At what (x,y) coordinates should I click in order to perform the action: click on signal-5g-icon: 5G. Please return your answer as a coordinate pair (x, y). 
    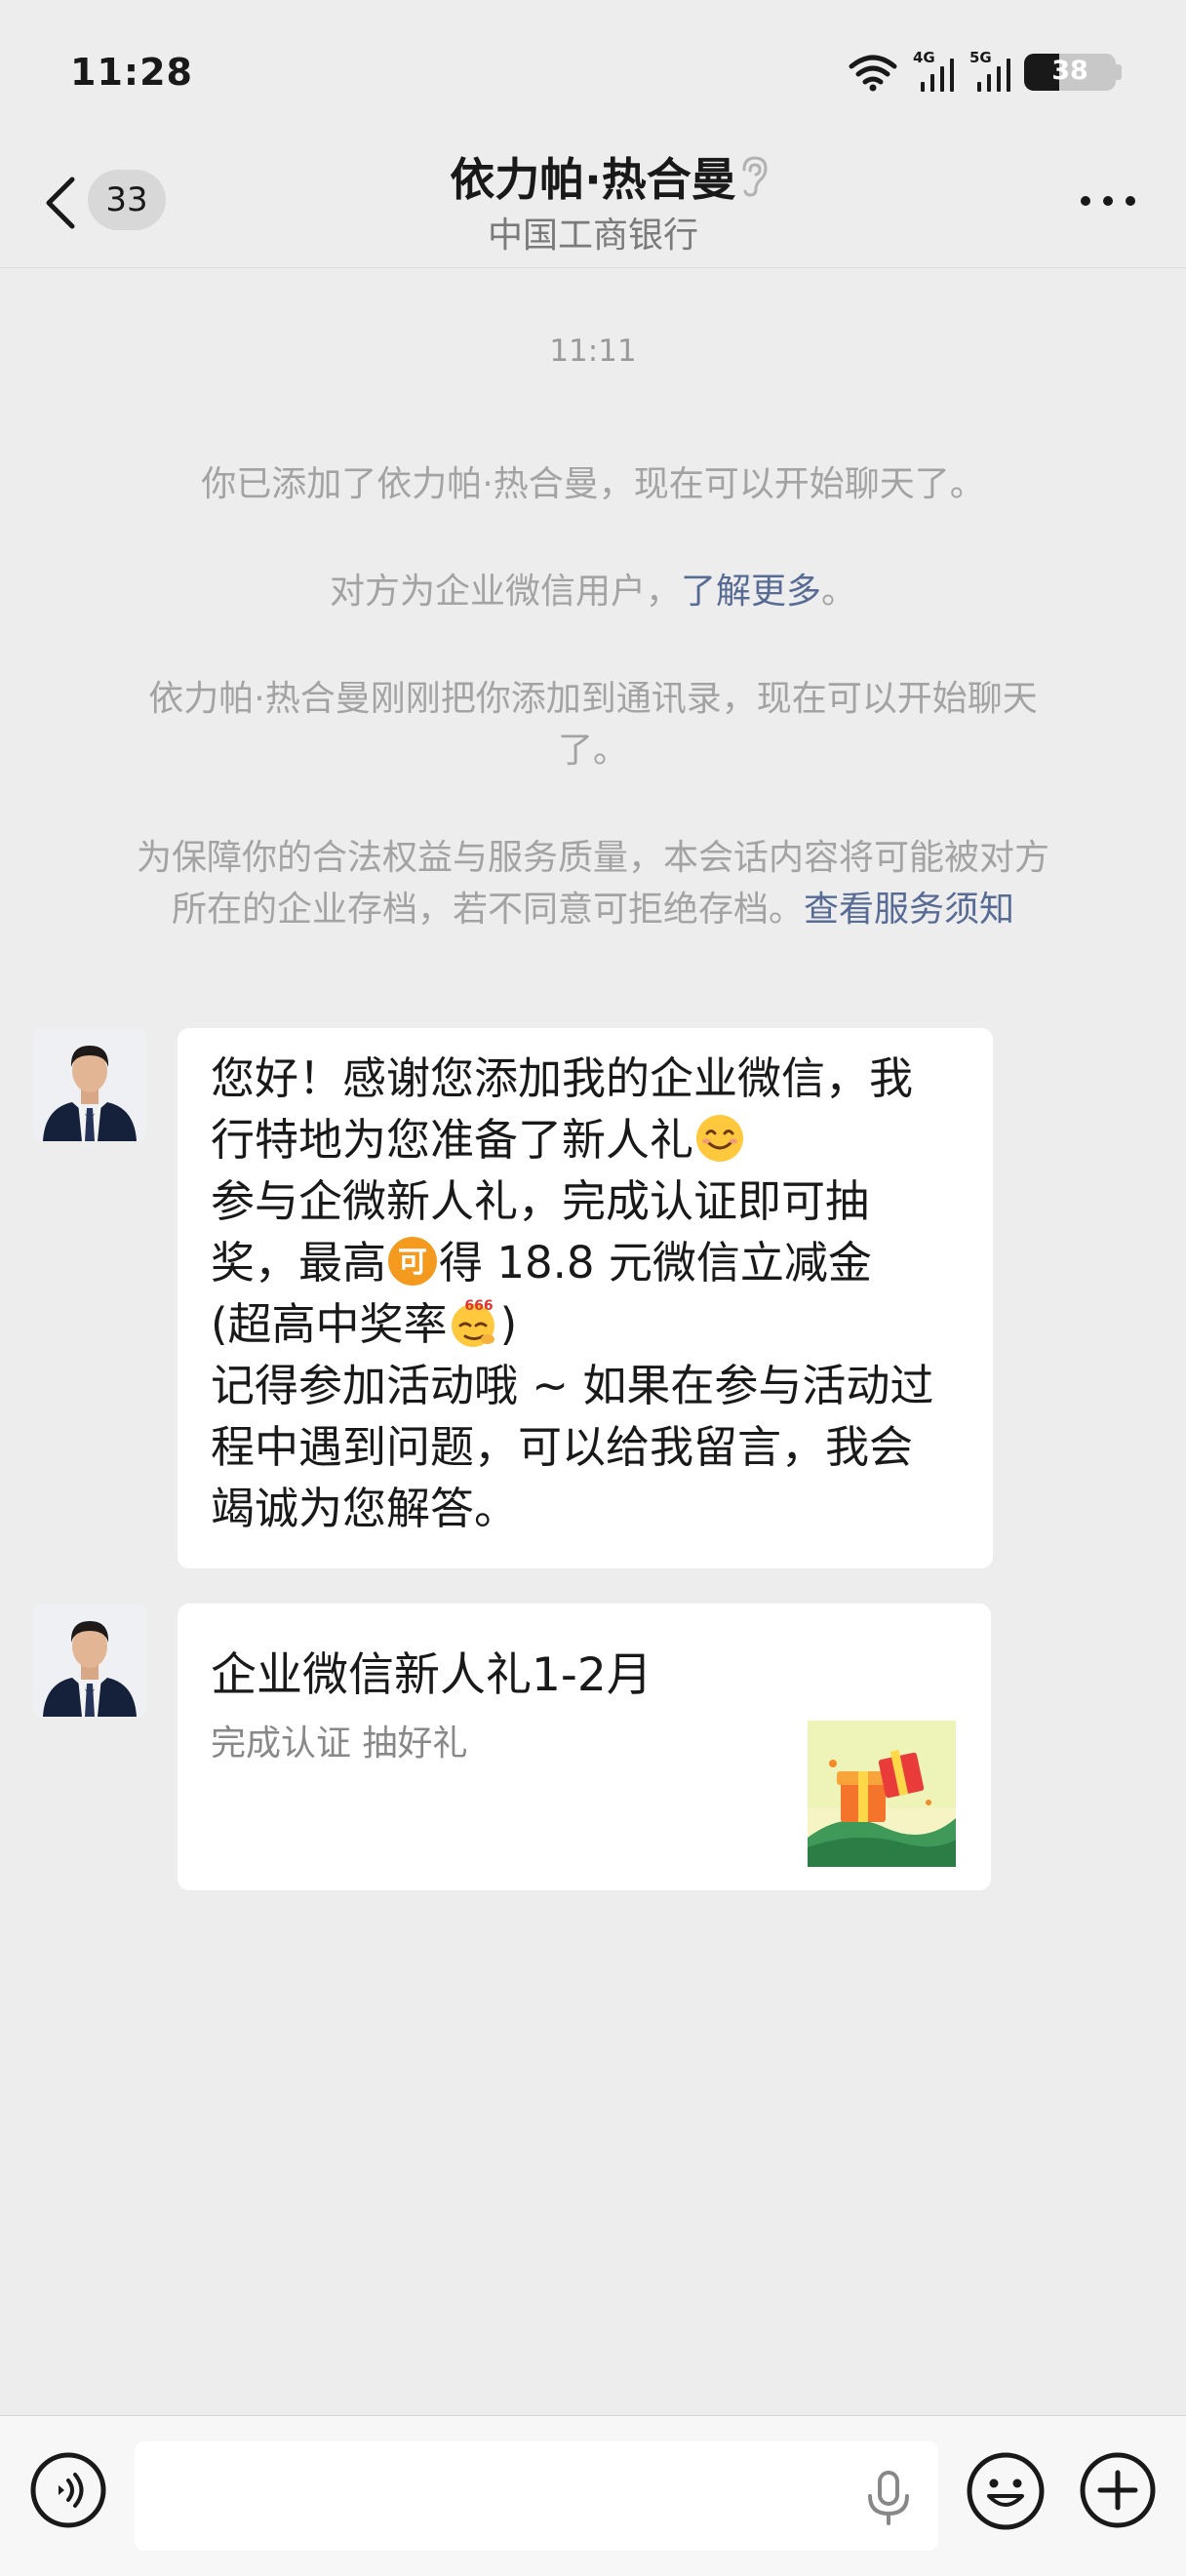
    Looking at the image, I should click on (989, 70).